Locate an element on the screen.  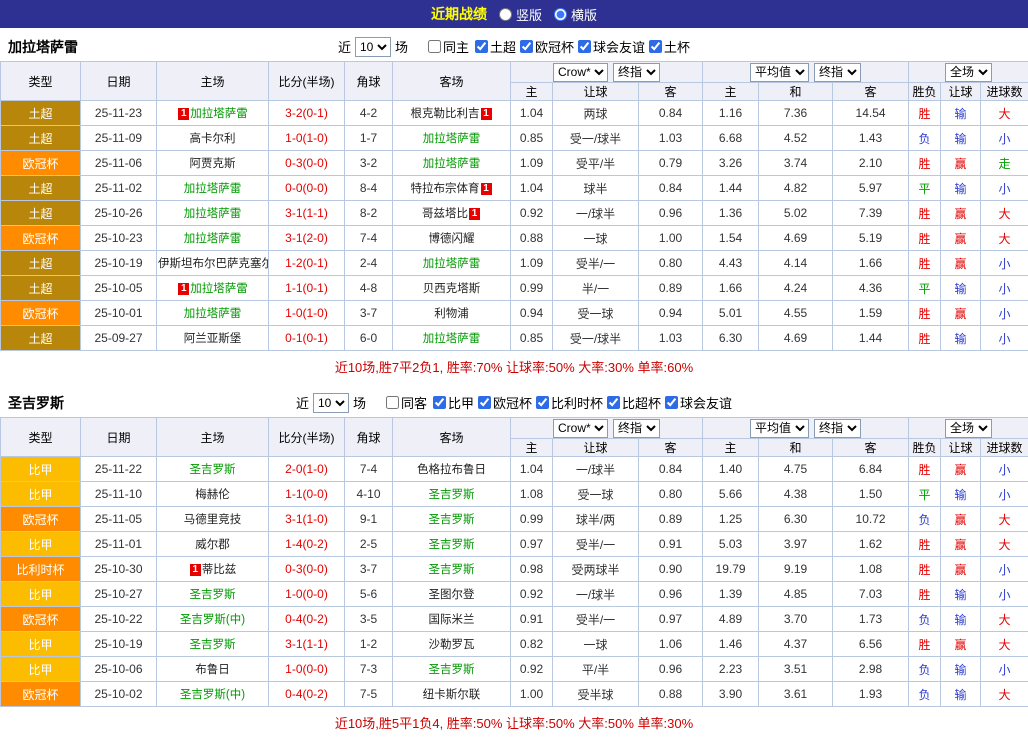
away-team: 利物浦 is located at coordinates (452, 313).